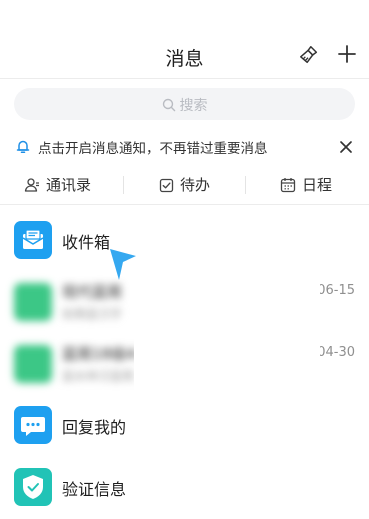 The height and width of the screenshot is (519, 369). What do you see at coordinates (33, 487) in the screenshot?
I see `shield-check-icon` at bounding box center [33, 487].